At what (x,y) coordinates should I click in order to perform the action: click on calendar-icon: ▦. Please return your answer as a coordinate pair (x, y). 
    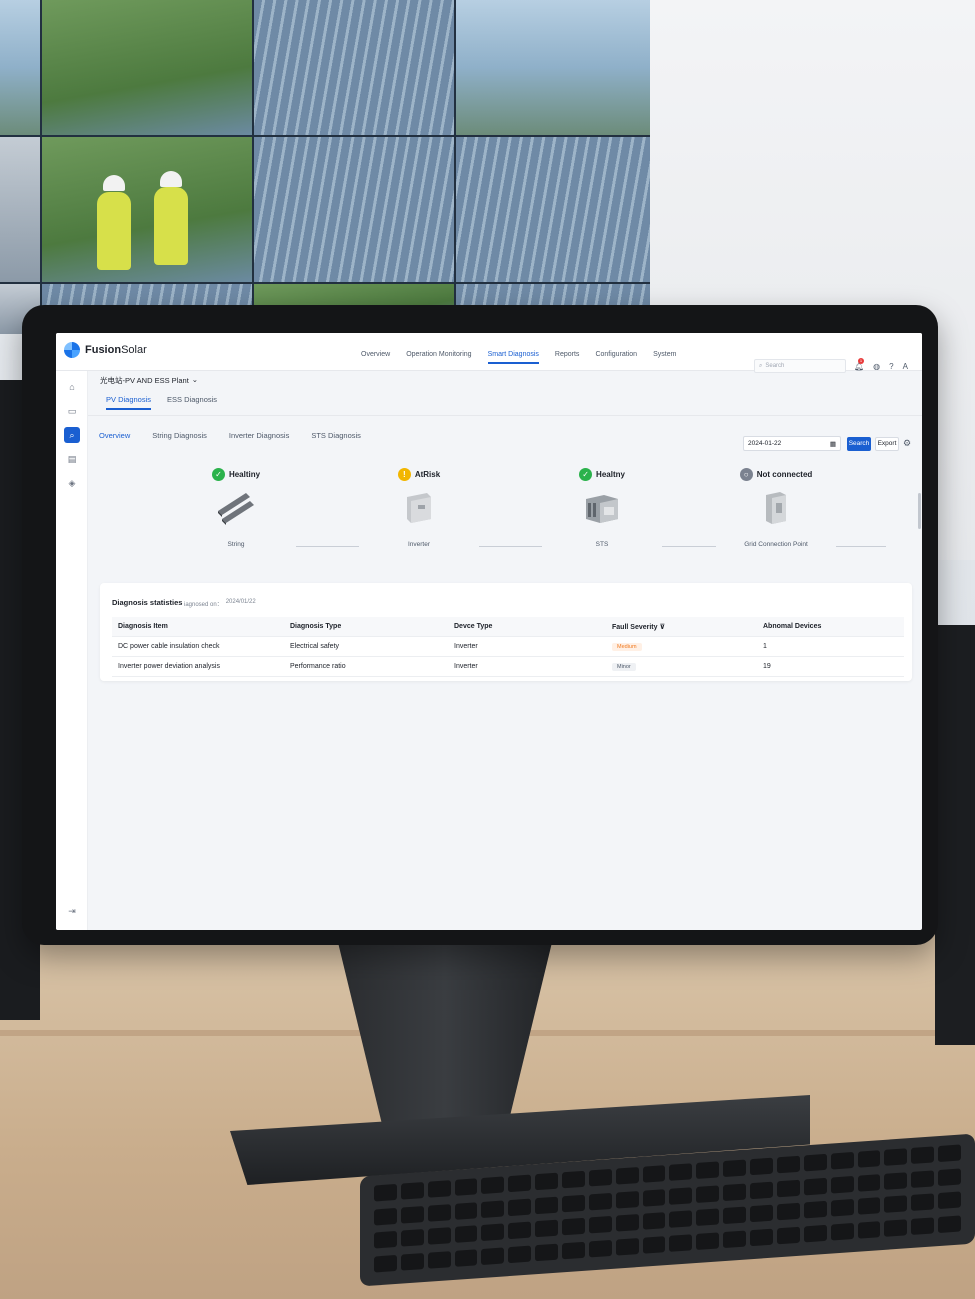
    Looking at the image, I should click on (832, 444).